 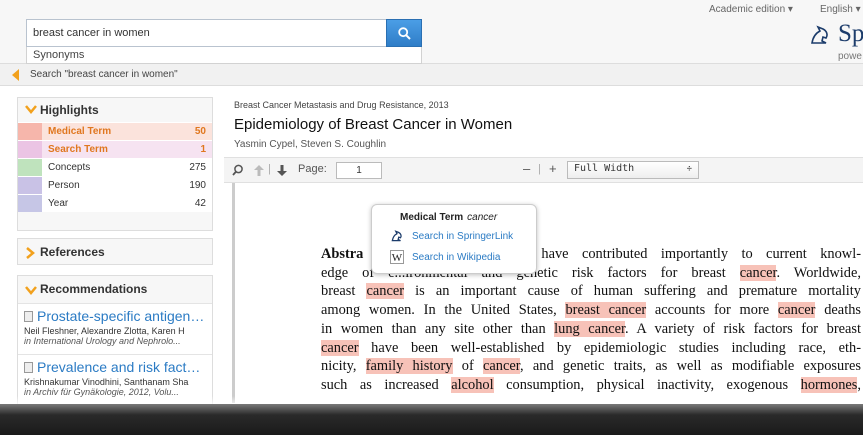 I want to click on references-header: References, so click(x=115, y=252).